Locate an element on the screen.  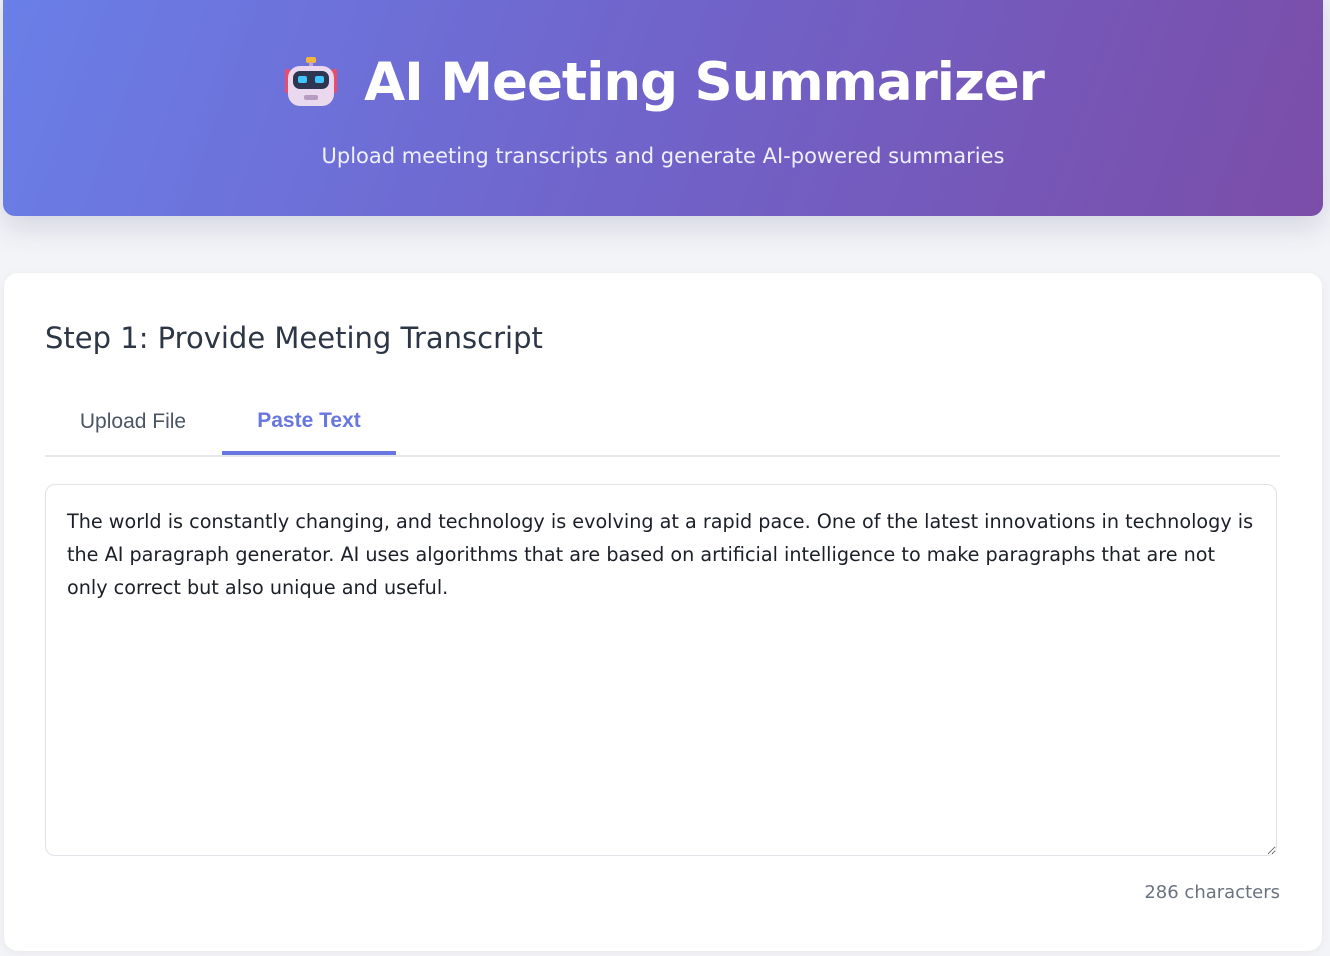
step1-heading: Step 1: Provide Meeting Transcript is located at coordinates (294, 338).